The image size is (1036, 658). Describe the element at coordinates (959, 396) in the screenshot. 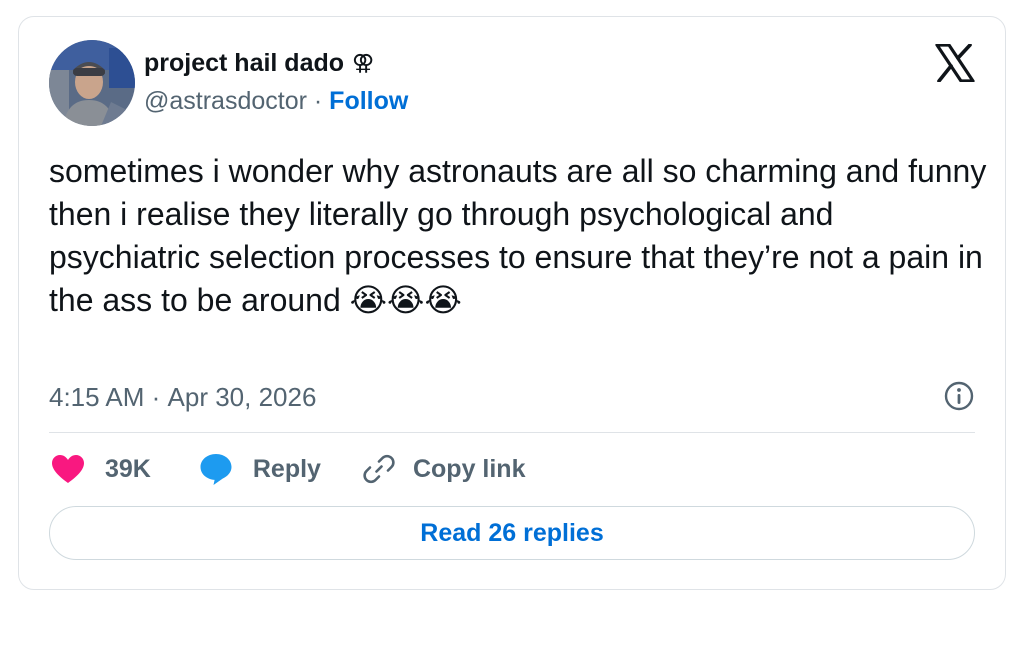

I see `info-icon` at that location.